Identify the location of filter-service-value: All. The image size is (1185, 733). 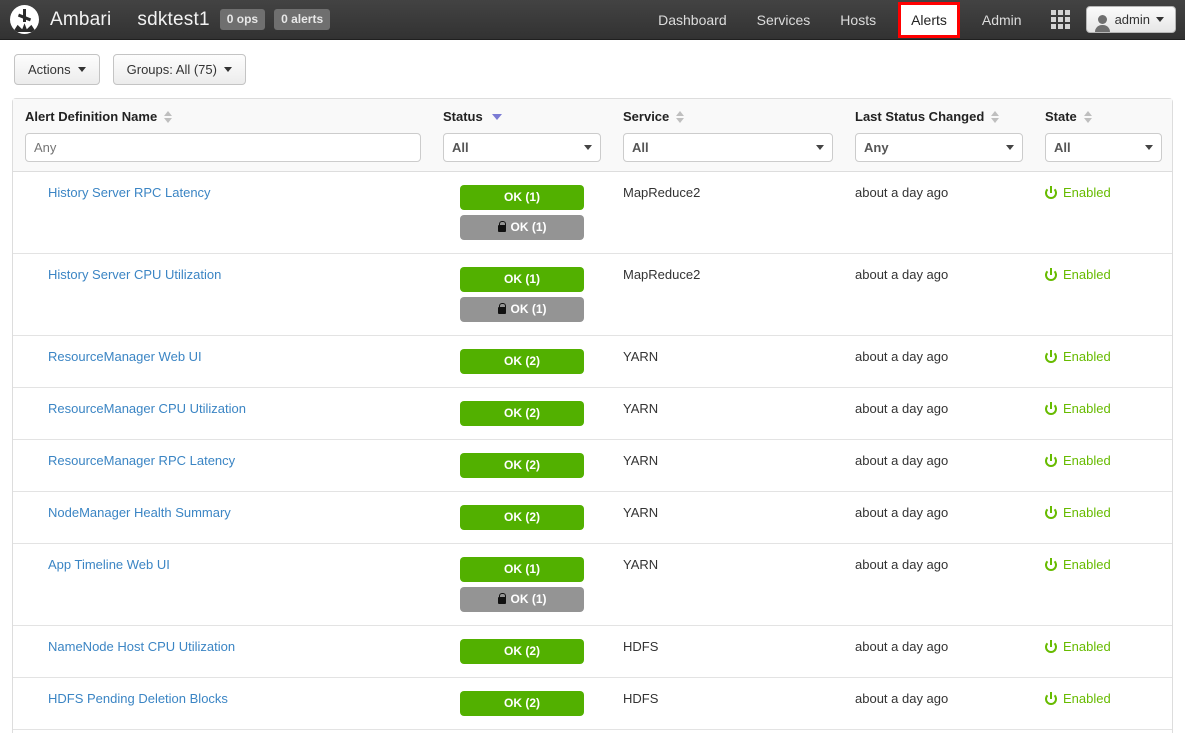
(640, 147).